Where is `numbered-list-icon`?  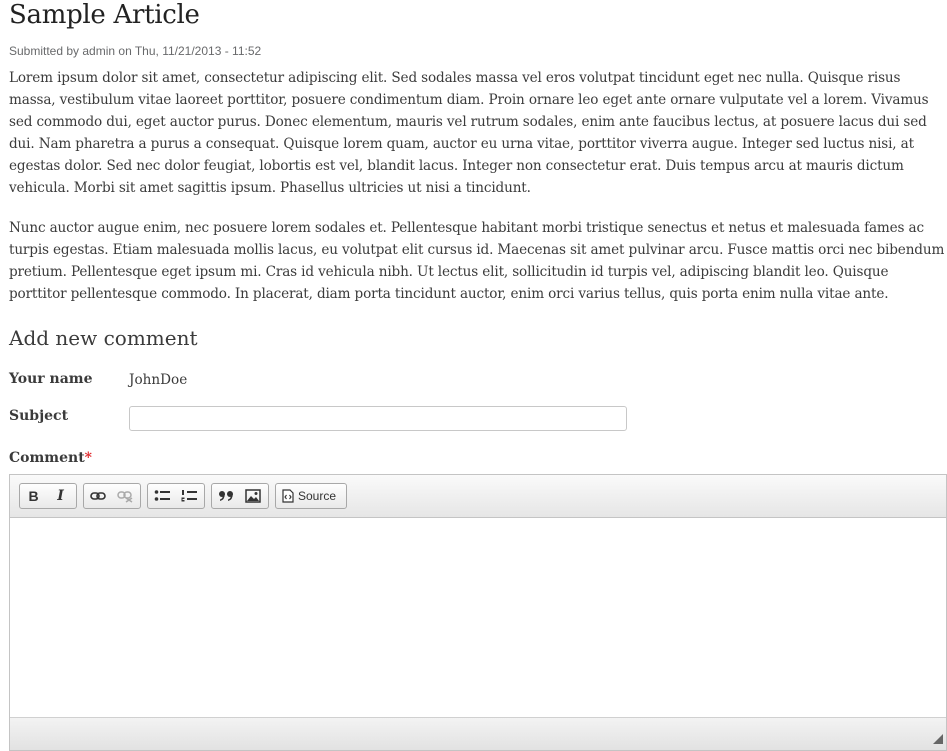 numbered-list-icon is located at coordinates (189, 496).